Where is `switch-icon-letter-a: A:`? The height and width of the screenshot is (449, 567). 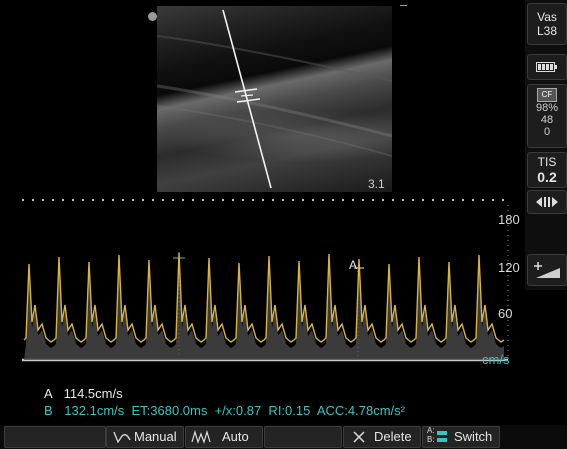
switch-icon-letter-a: A: is located at coordinates (431, 430).